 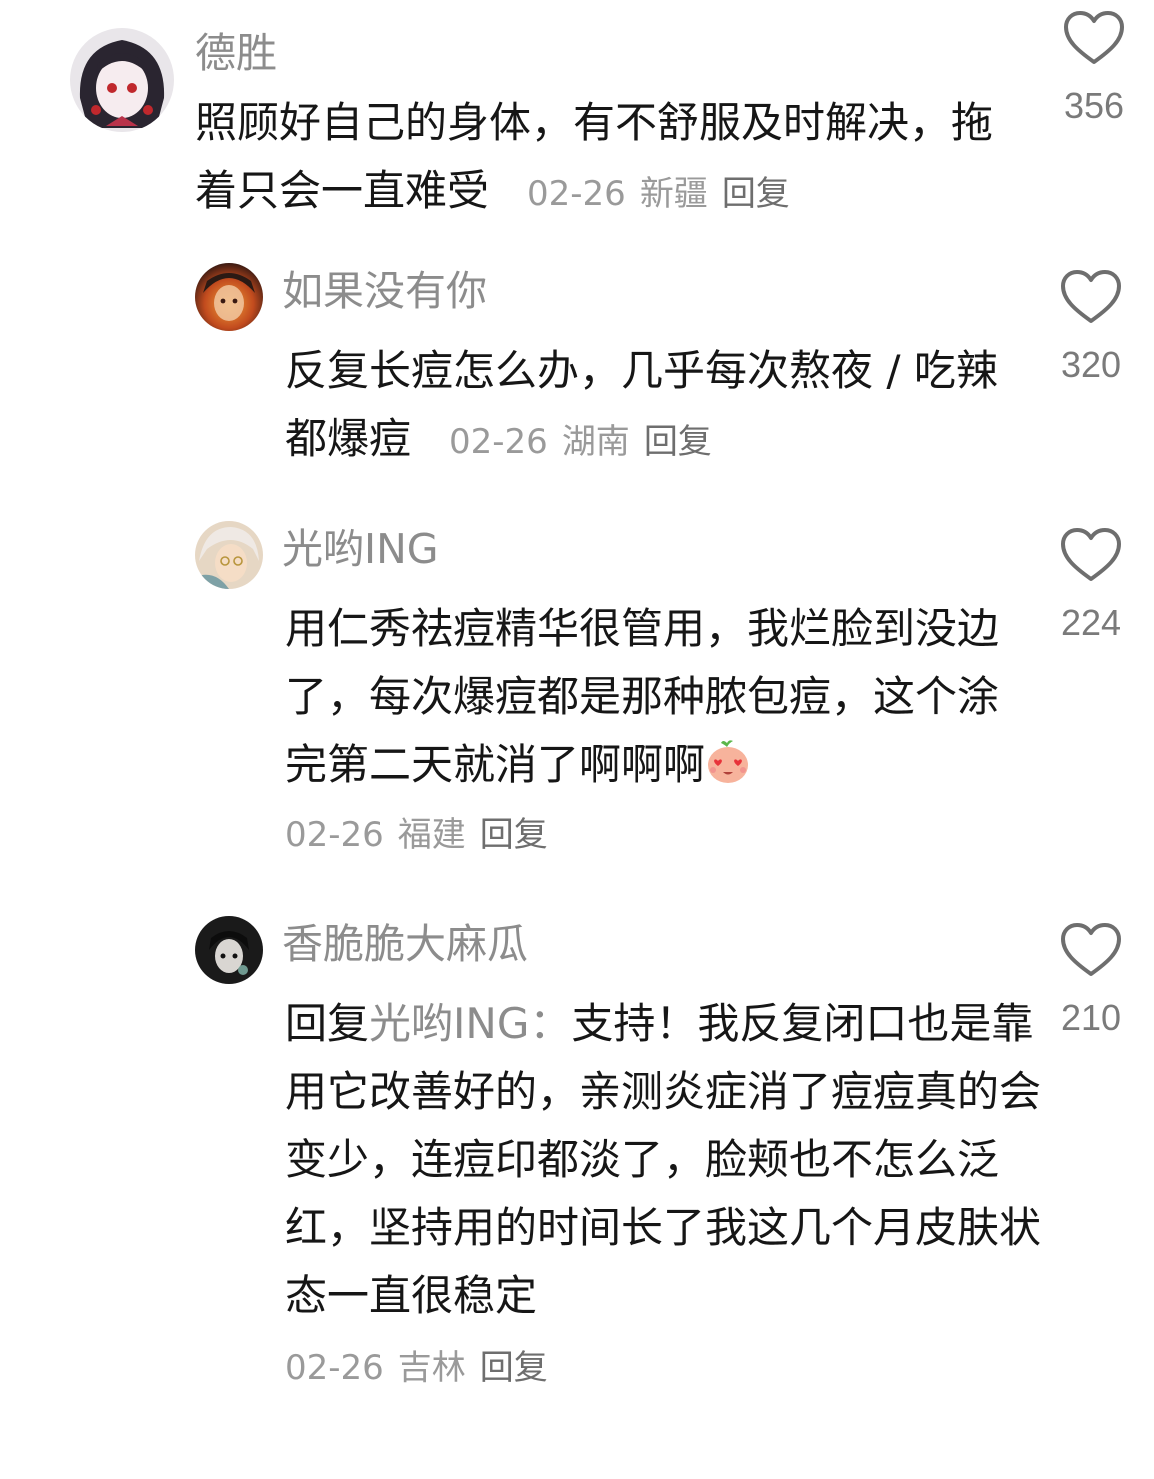 What do you see at coordinates (449, 1023) in the screenshot?
I see `mention-link: 光哟ING` at bounding box center [449, 1023].